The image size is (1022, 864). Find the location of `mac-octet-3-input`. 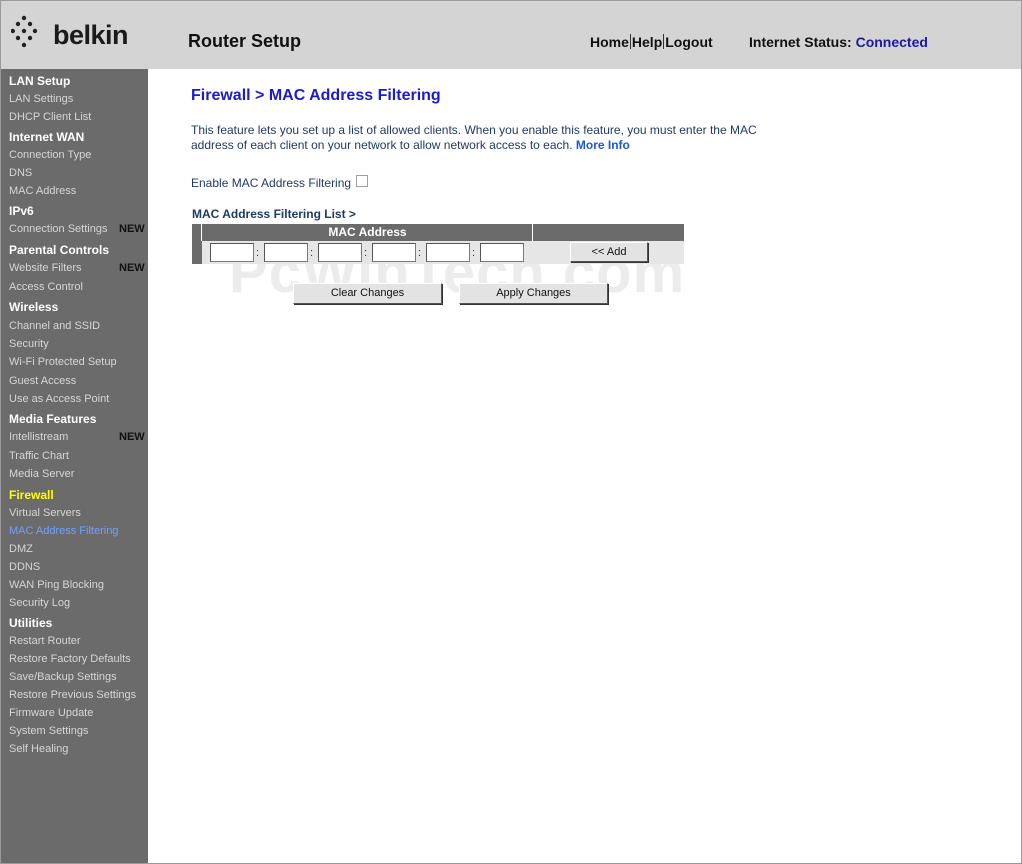

mac-octet-3-input is located at coordinates (340, 252).